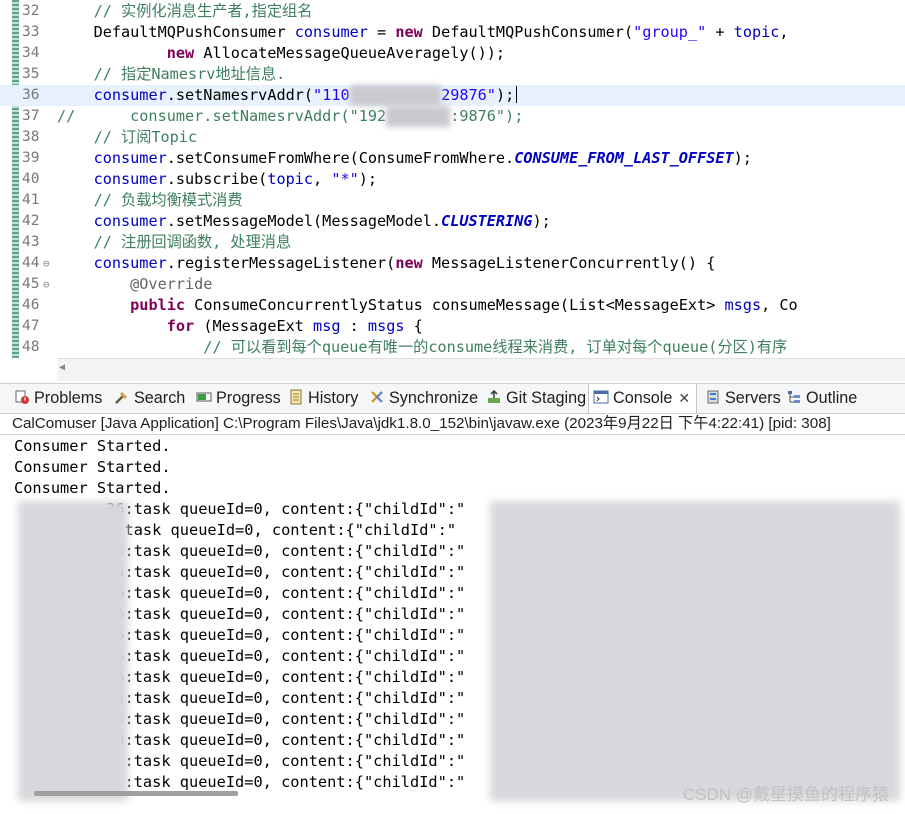 The width and height of the screenshot is (905, 814). What do you see at coordinates (333, 398) in the screenshot?
I see `tab-label: History` at bounding box center [333, 398].